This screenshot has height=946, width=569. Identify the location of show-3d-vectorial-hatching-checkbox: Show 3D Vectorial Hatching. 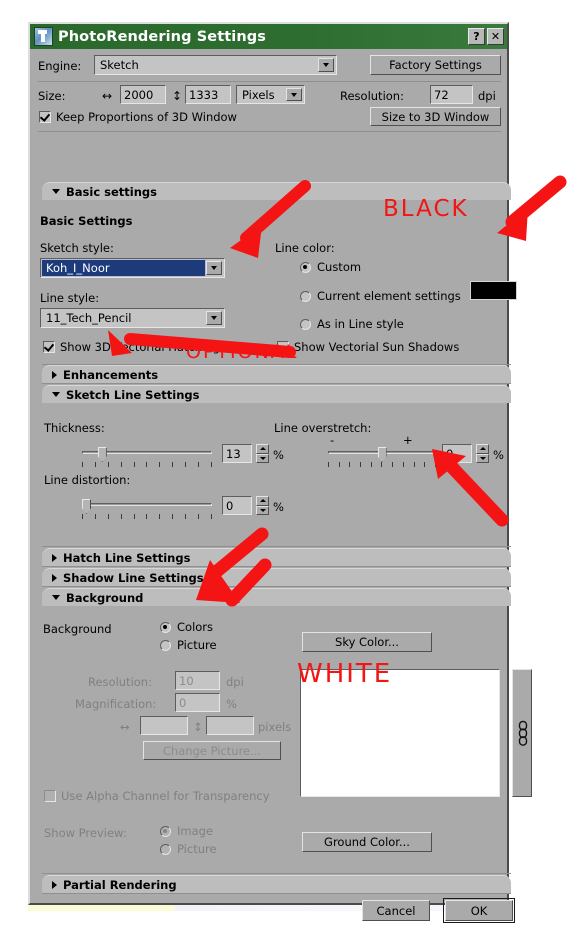
(131, 347).